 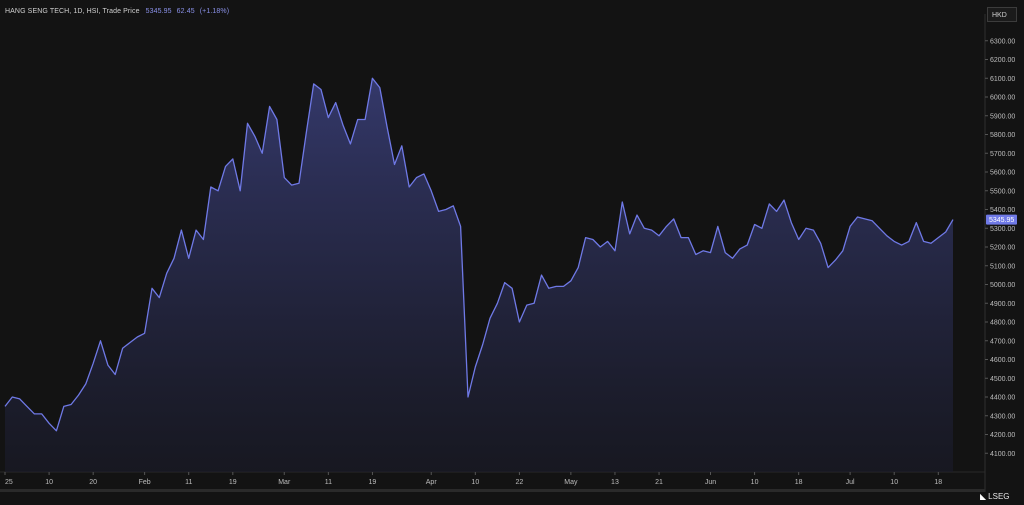 What do you see at coordinates (9, 482) in the screenshot?
I see `x-tick-label: 25` at bounding box center [9, 482].